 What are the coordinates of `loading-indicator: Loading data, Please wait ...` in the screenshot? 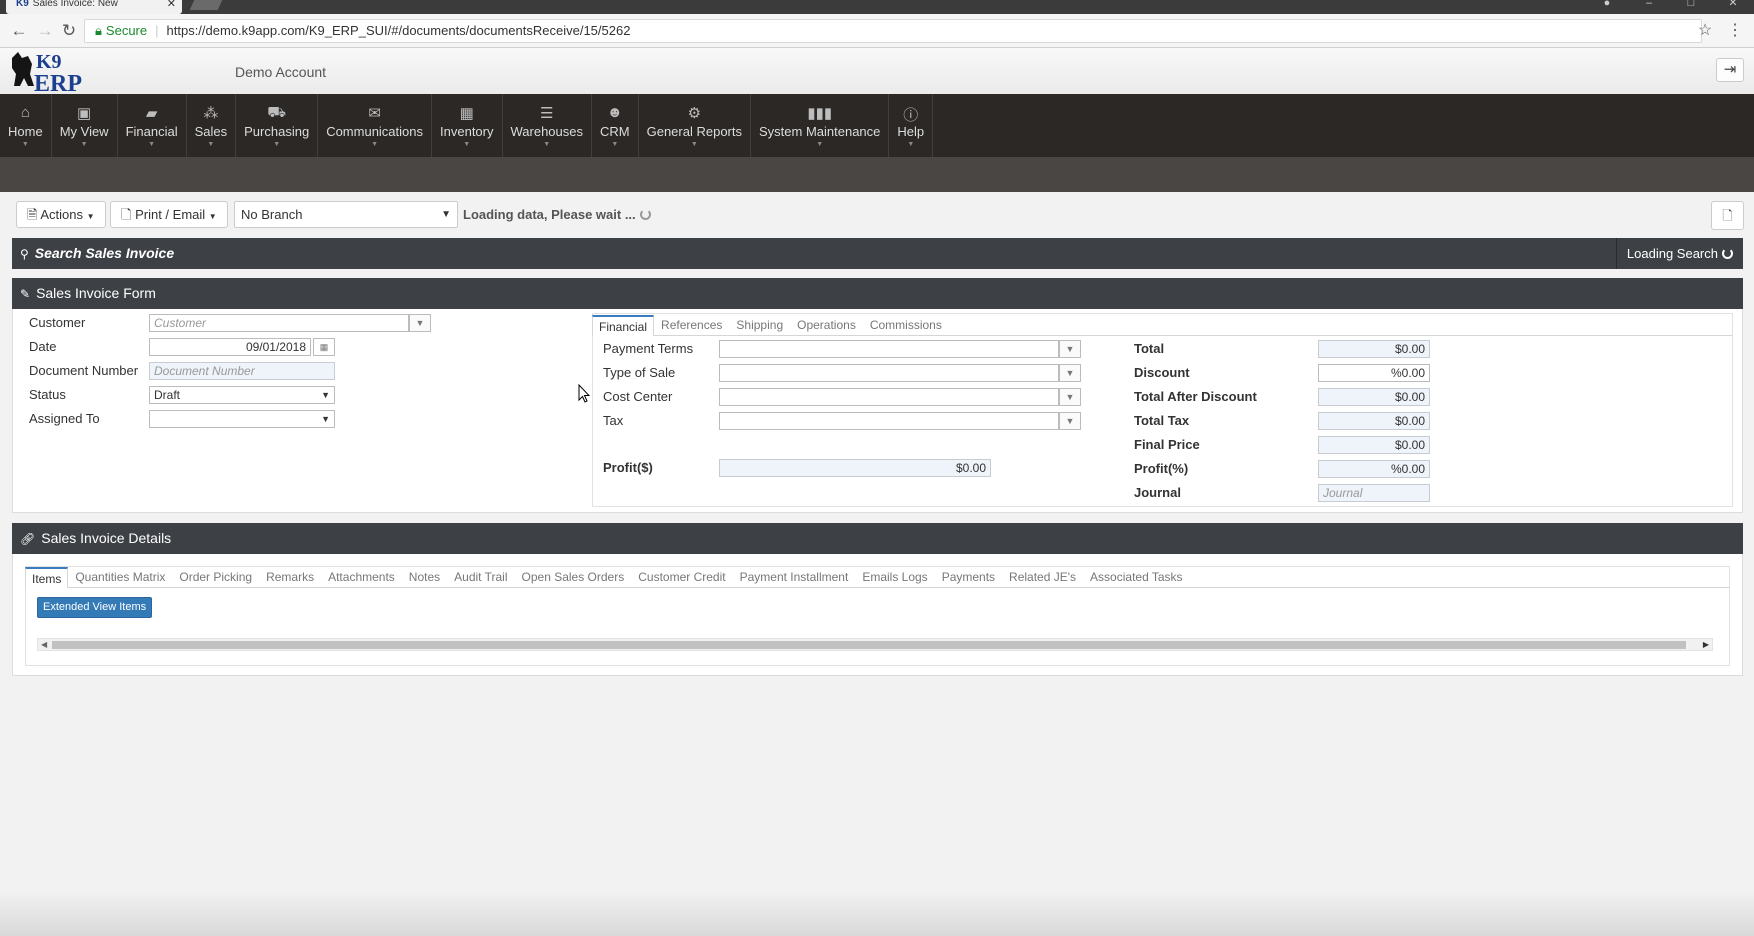 It's located at (557, 214).